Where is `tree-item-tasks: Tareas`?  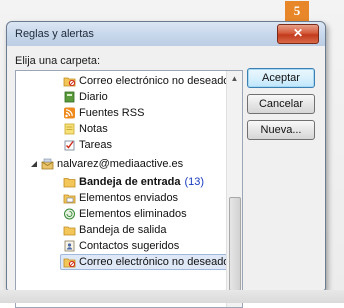 tree-item-tasks: Tareas is located at coordinates (87, 145).